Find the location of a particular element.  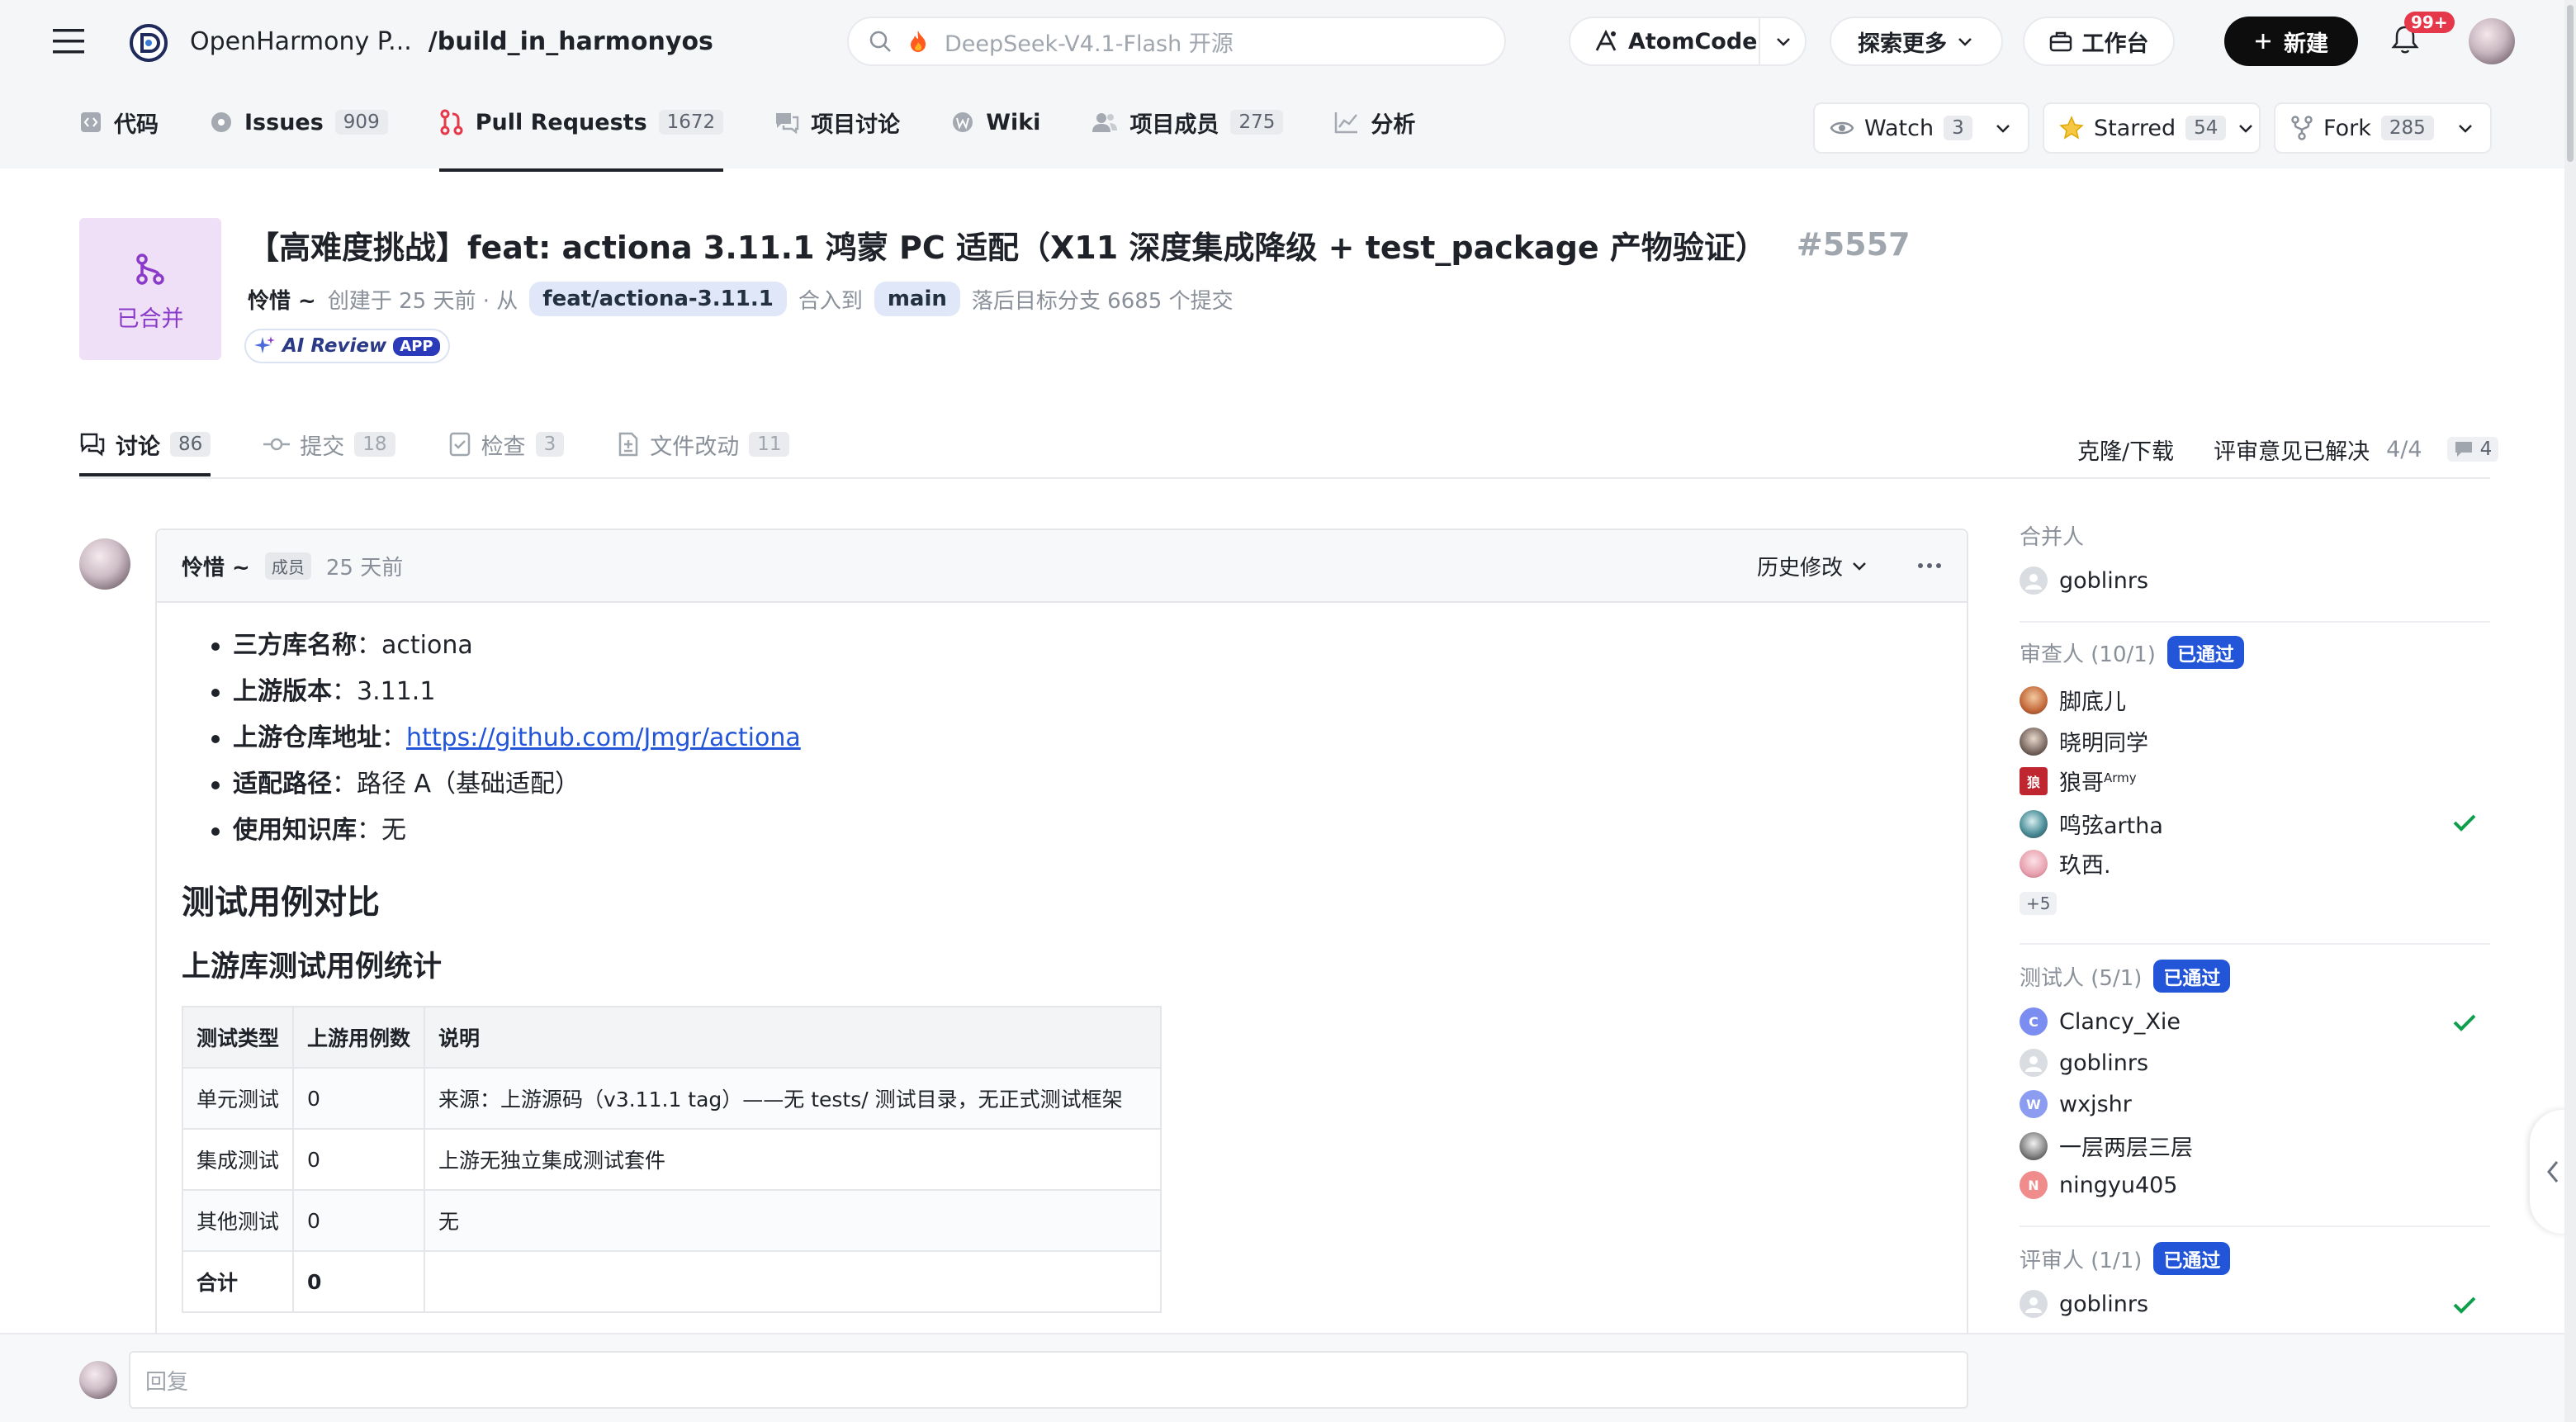

explore-more-button: 探索更多 is located at coordinates (1916, 42).